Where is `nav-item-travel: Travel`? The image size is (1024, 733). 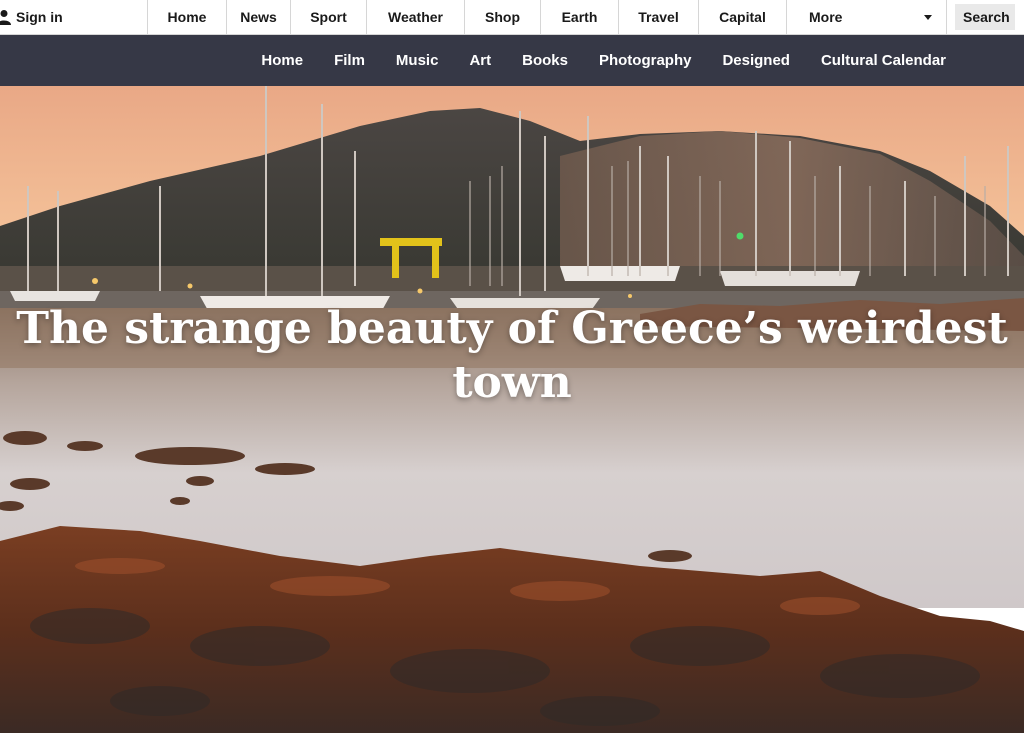
nav-item-travel: Travel is located at coordinates (659, 17).